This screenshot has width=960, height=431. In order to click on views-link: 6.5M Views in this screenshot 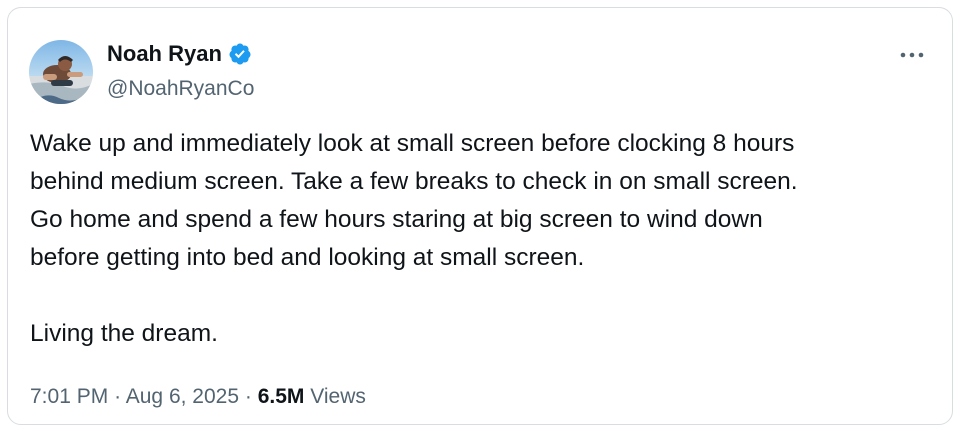, I will do `click(312, 396)`.